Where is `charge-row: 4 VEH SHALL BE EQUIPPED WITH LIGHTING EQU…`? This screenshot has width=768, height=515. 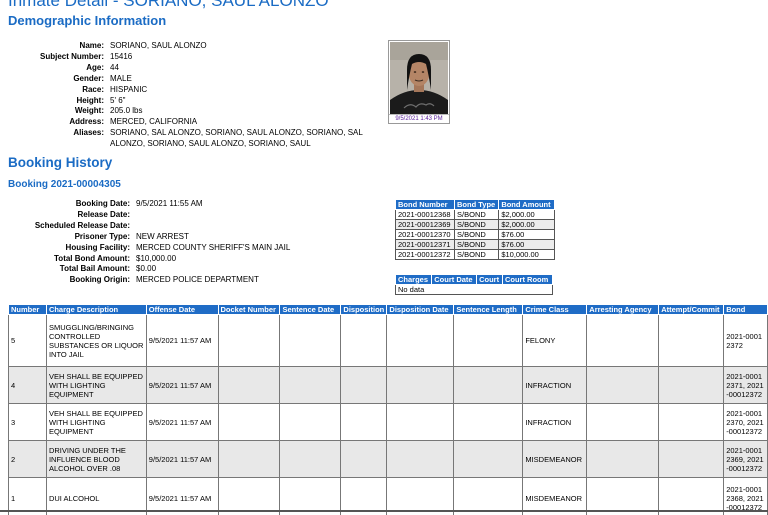 charge-row: 4 VEH SHALL BE EQUIPPED WITH LIGHTING EQU… is located at coordinates (388, 385).